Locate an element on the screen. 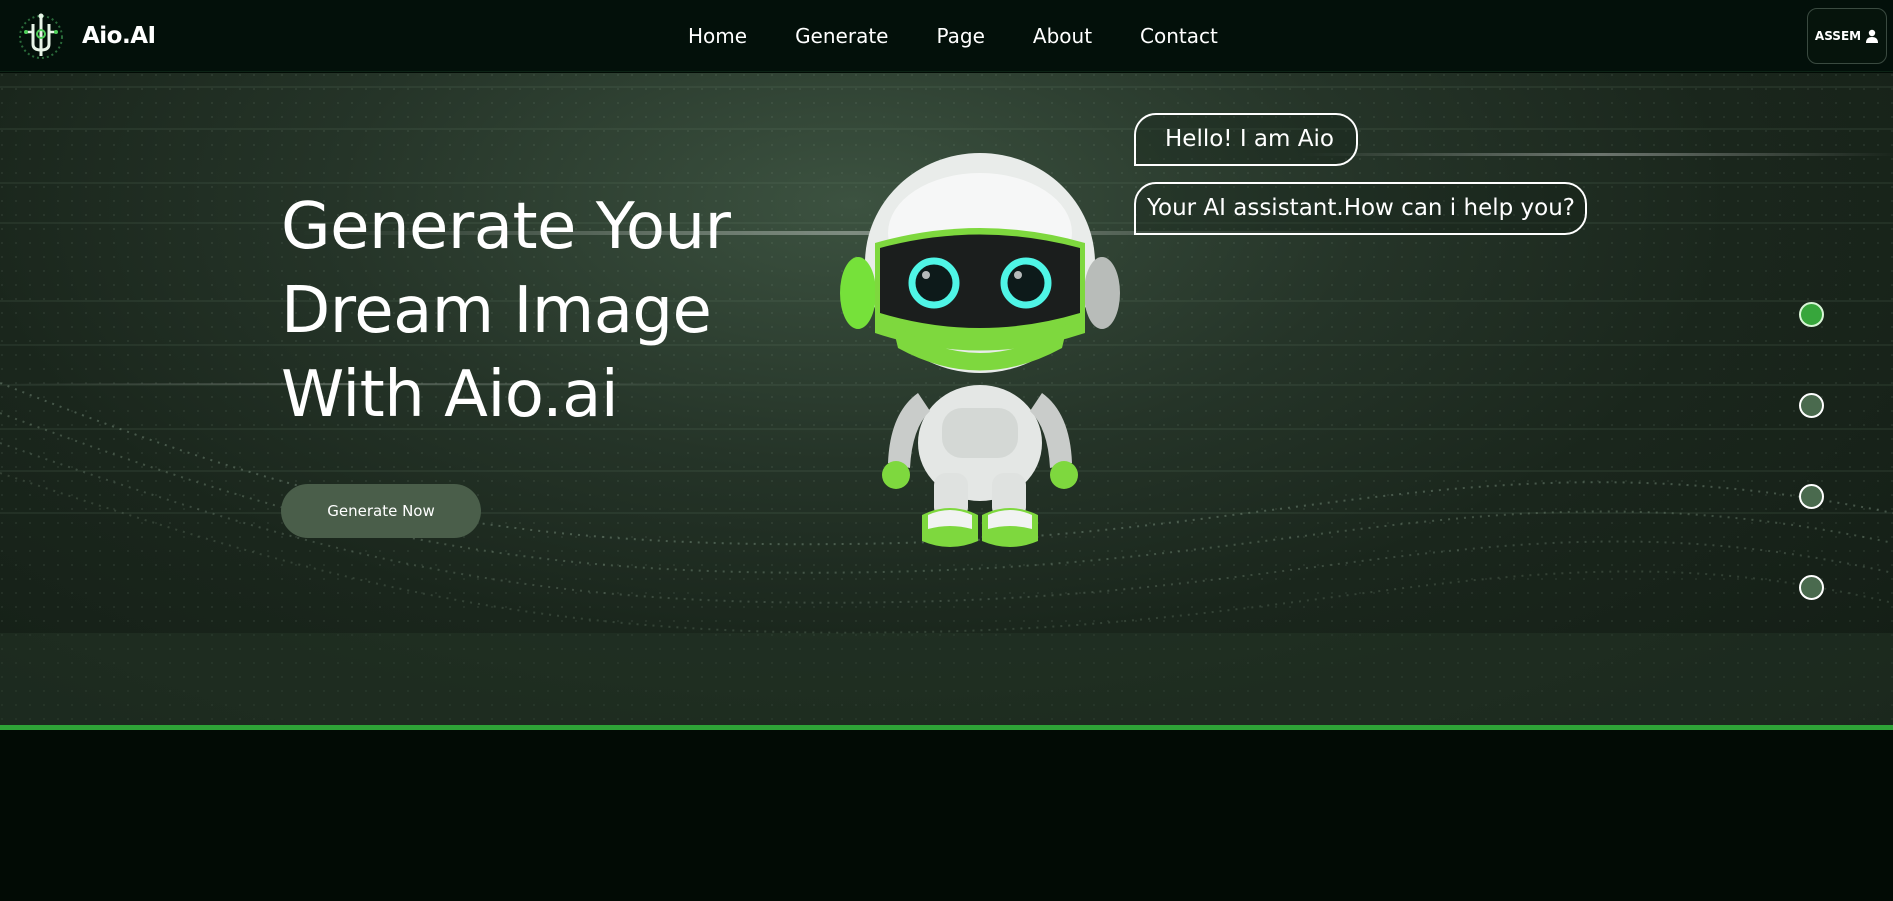  chat-bubble-assistant: Your AI assistant.How can i help you? is located at coordinates (1360, 208).